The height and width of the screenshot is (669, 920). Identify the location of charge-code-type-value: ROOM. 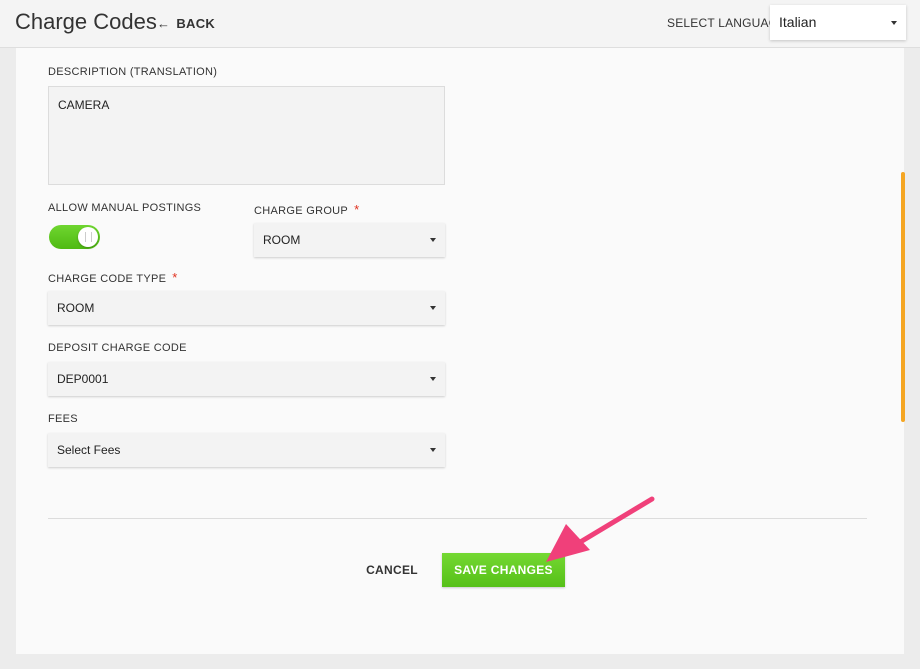
(76, 308).